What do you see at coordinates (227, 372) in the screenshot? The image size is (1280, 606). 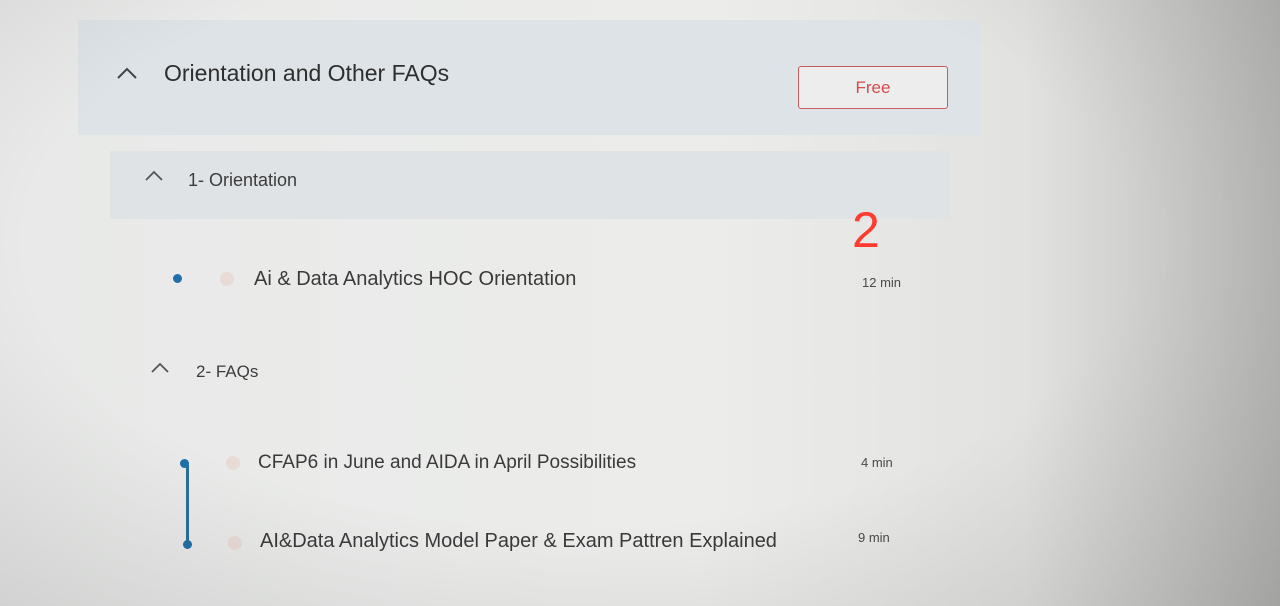 I see `subsection-title-faqs: 2- FAQs` at bounding box center [227, 372].